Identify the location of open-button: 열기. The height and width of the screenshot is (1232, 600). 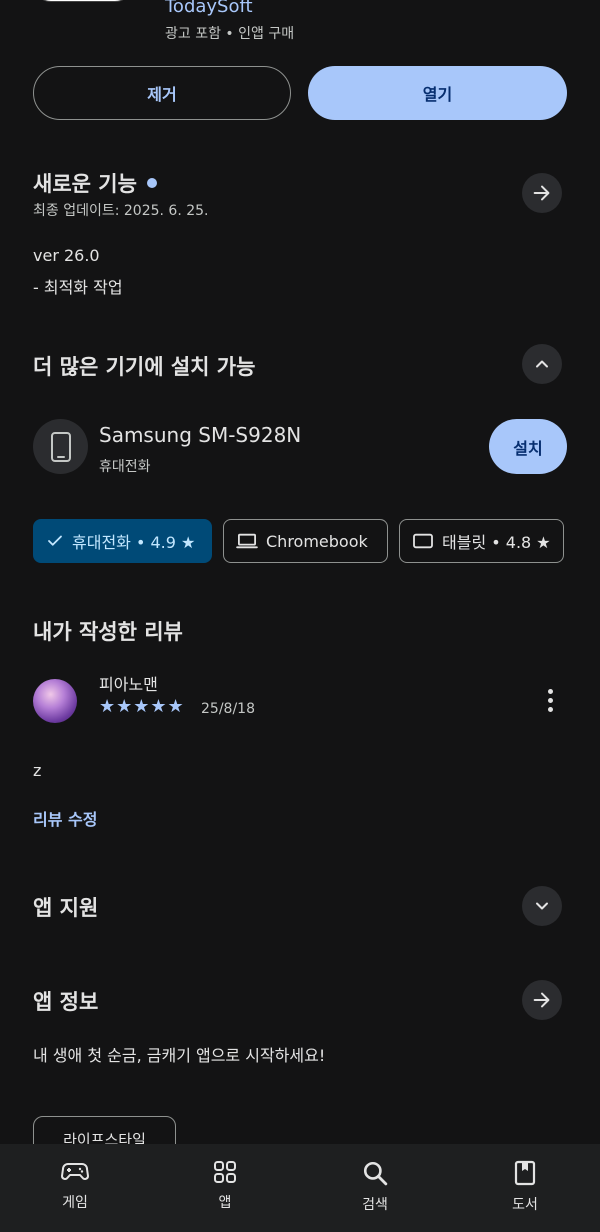
(437, 93).